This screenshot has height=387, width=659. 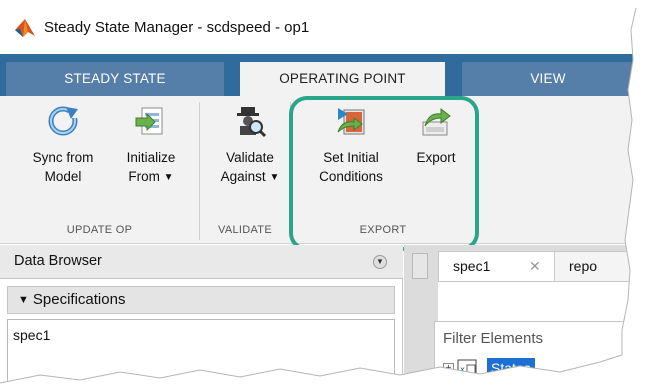 I want to click on specifications-section-header: ▼ Specifications, so click(x=201, y=300).